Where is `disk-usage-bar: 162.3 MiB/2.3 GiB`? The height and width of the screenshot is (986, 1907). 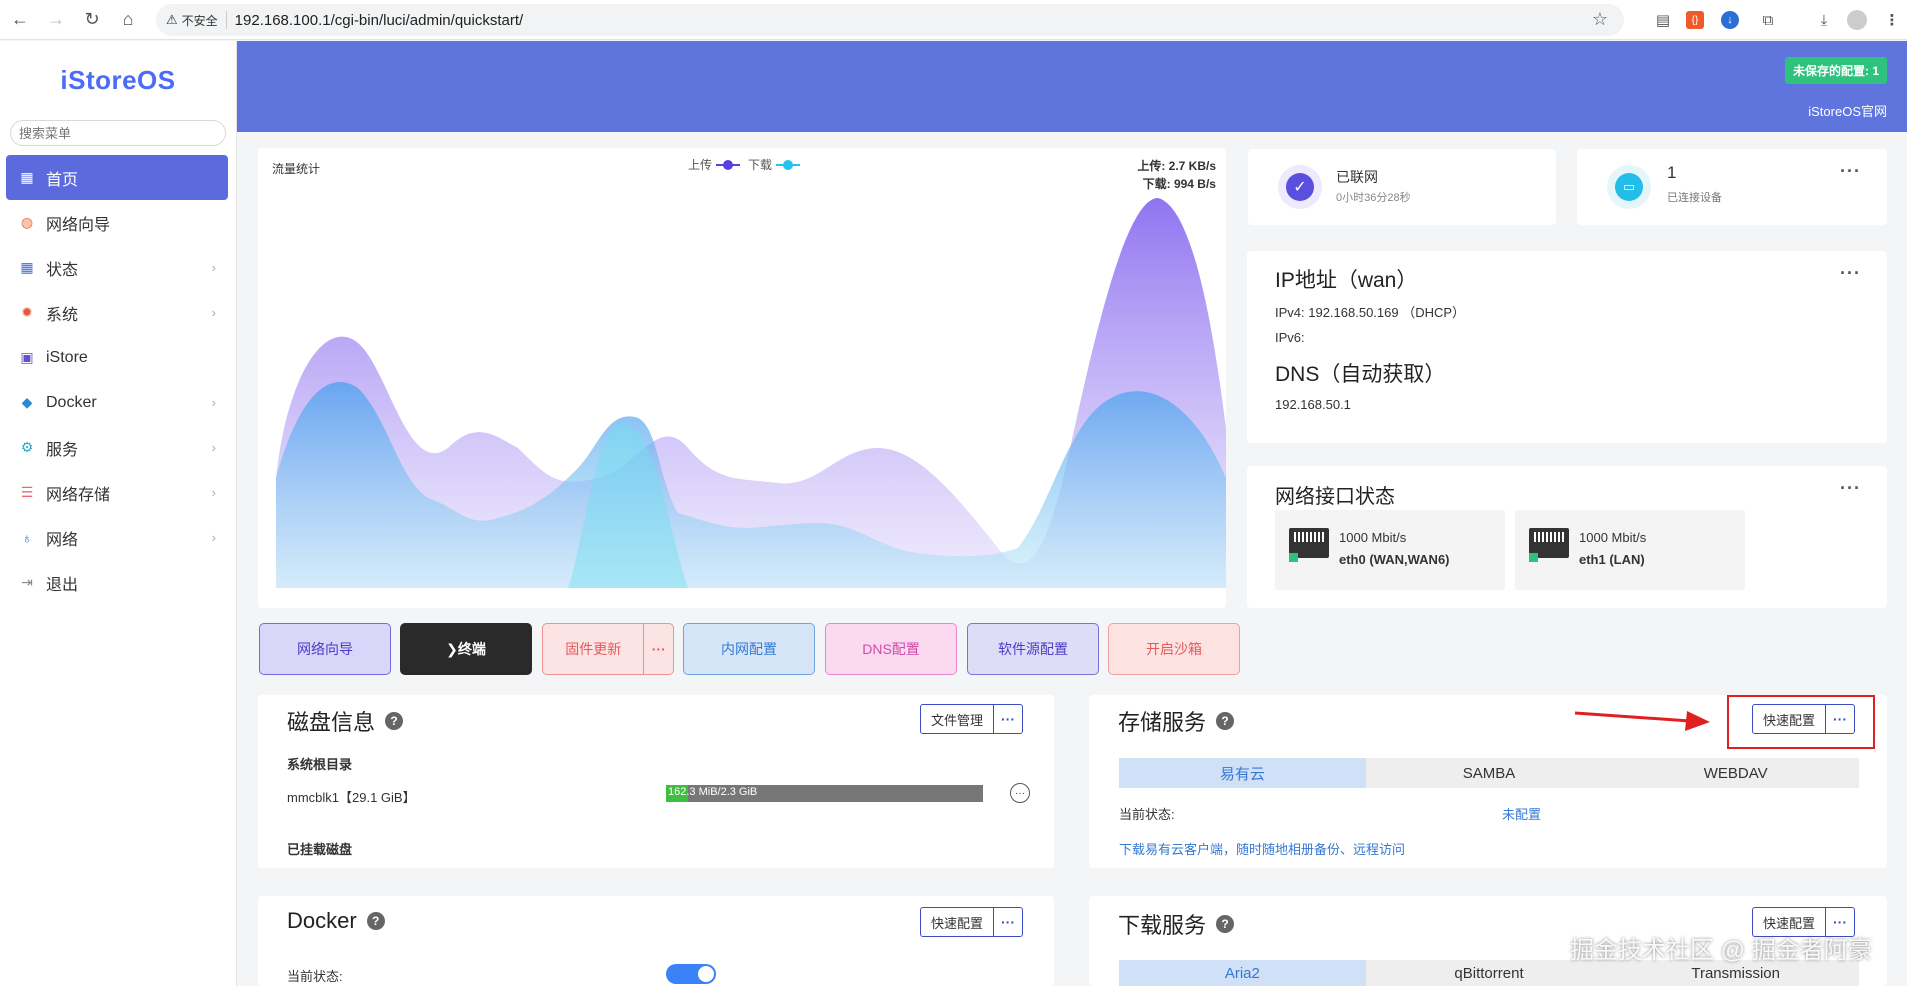
disk-usage-bar: 162.3 MiB/2.3 GiB is located at coordinates (824, 793).